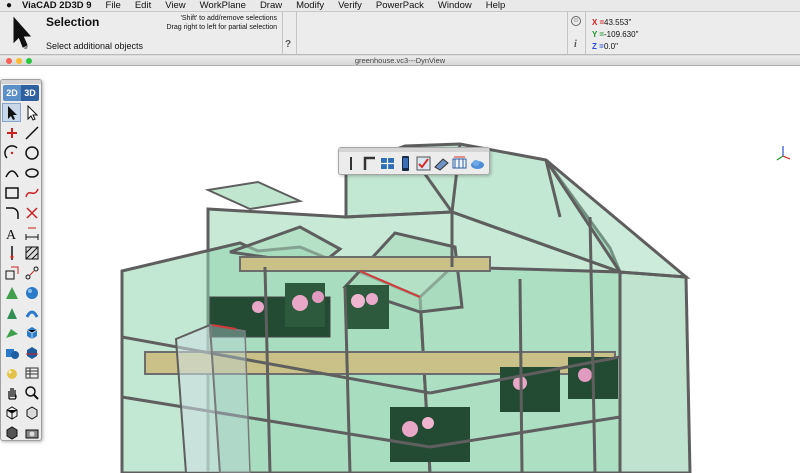  What do you see at coordinates (143, 5) in the screenshot?
I see `menu-edit: Edit` at bounding box center [143, 5].